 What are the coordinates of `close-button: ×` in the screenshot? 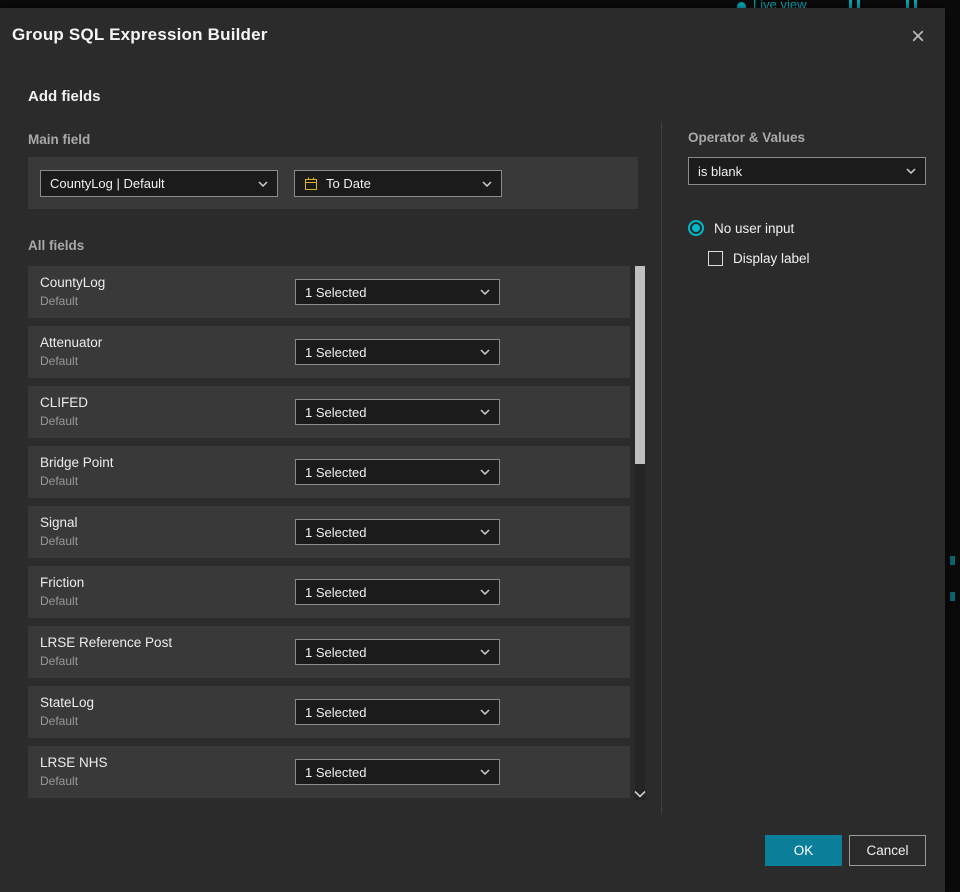 It's located at (918, 37).